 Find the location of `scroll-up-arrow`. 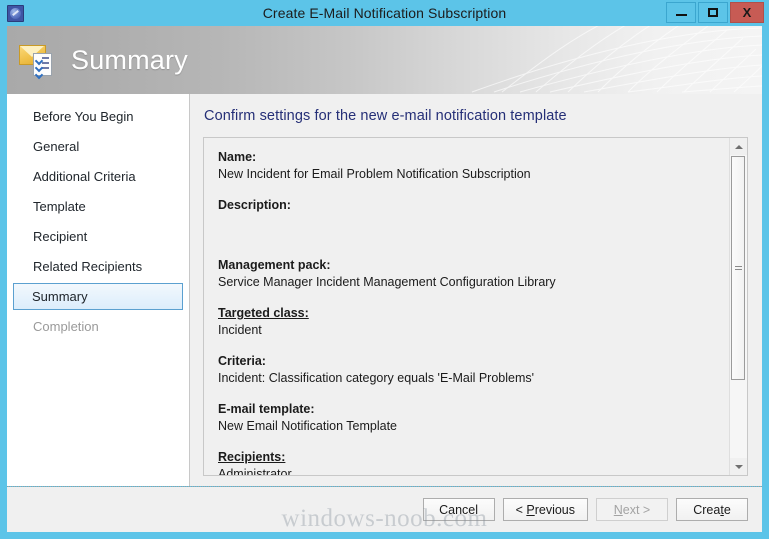

scroll-up-arrow is located at coordinates (738, 146).